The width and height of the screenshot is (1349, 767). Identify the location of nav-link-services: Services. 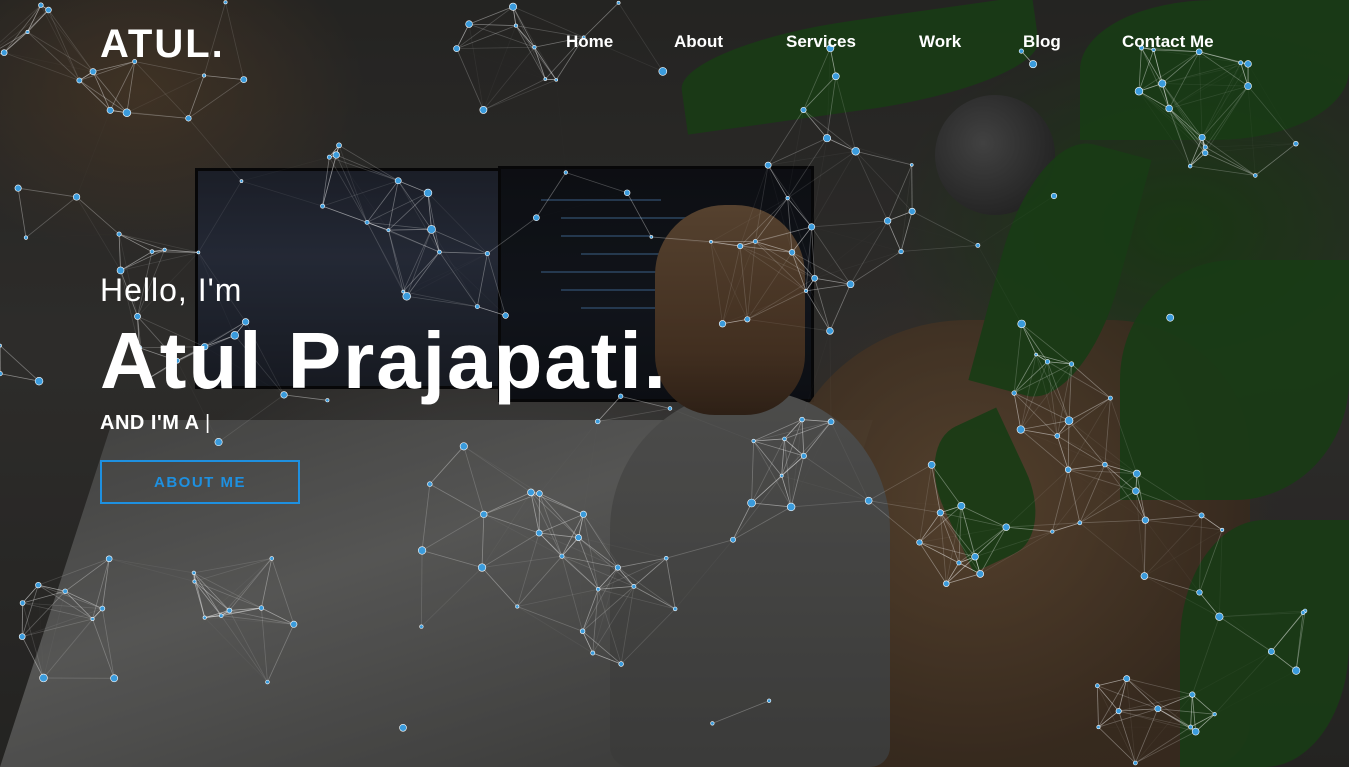
(852, 42).